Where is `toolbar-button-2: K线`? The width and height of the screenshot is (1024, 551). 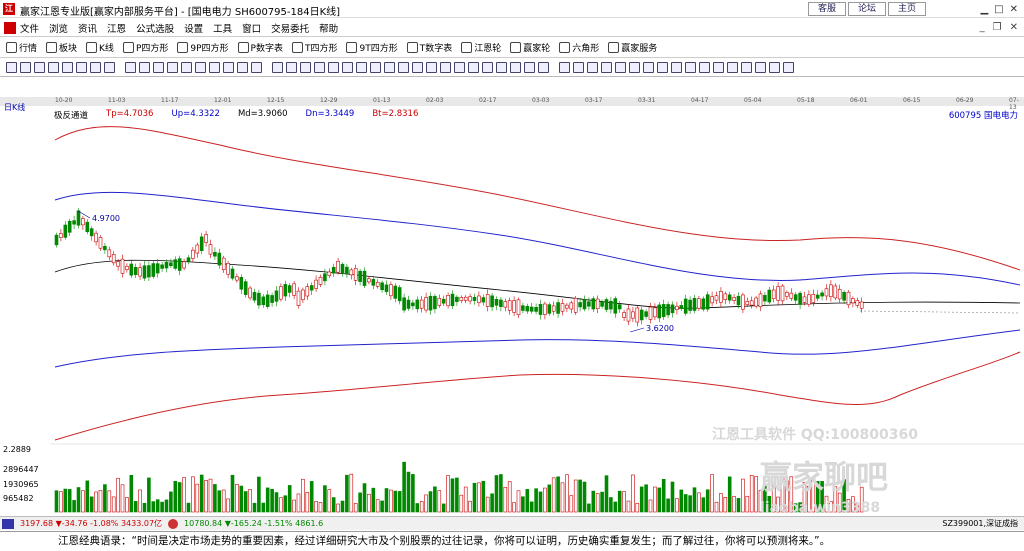 toolbar-button-2: K线 is located at coordinates (100, 47).